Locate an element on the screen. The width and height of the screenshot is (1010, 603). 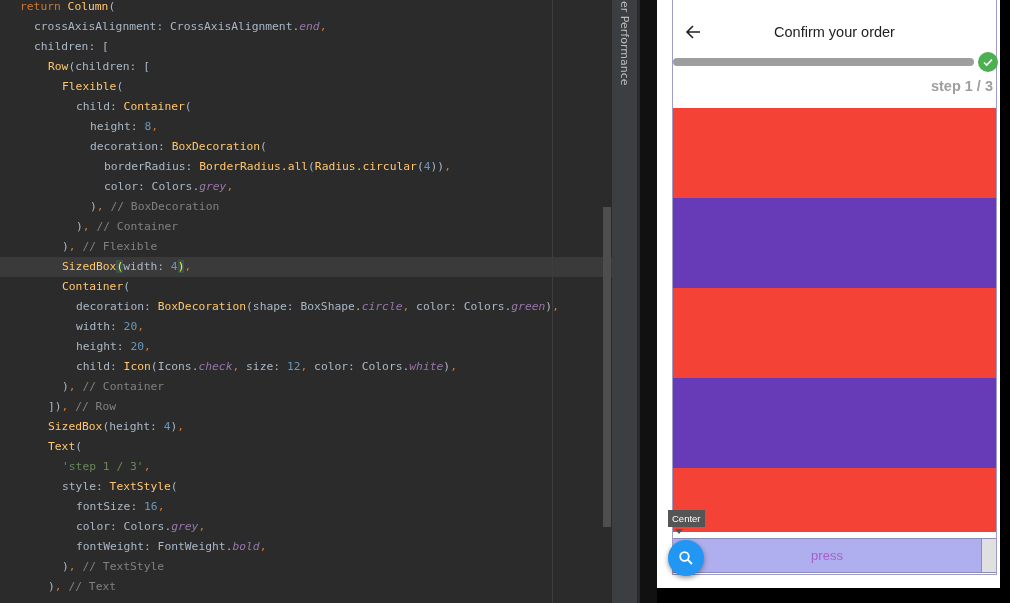
code-line: ), // Text is located at coordinates (82, 587).